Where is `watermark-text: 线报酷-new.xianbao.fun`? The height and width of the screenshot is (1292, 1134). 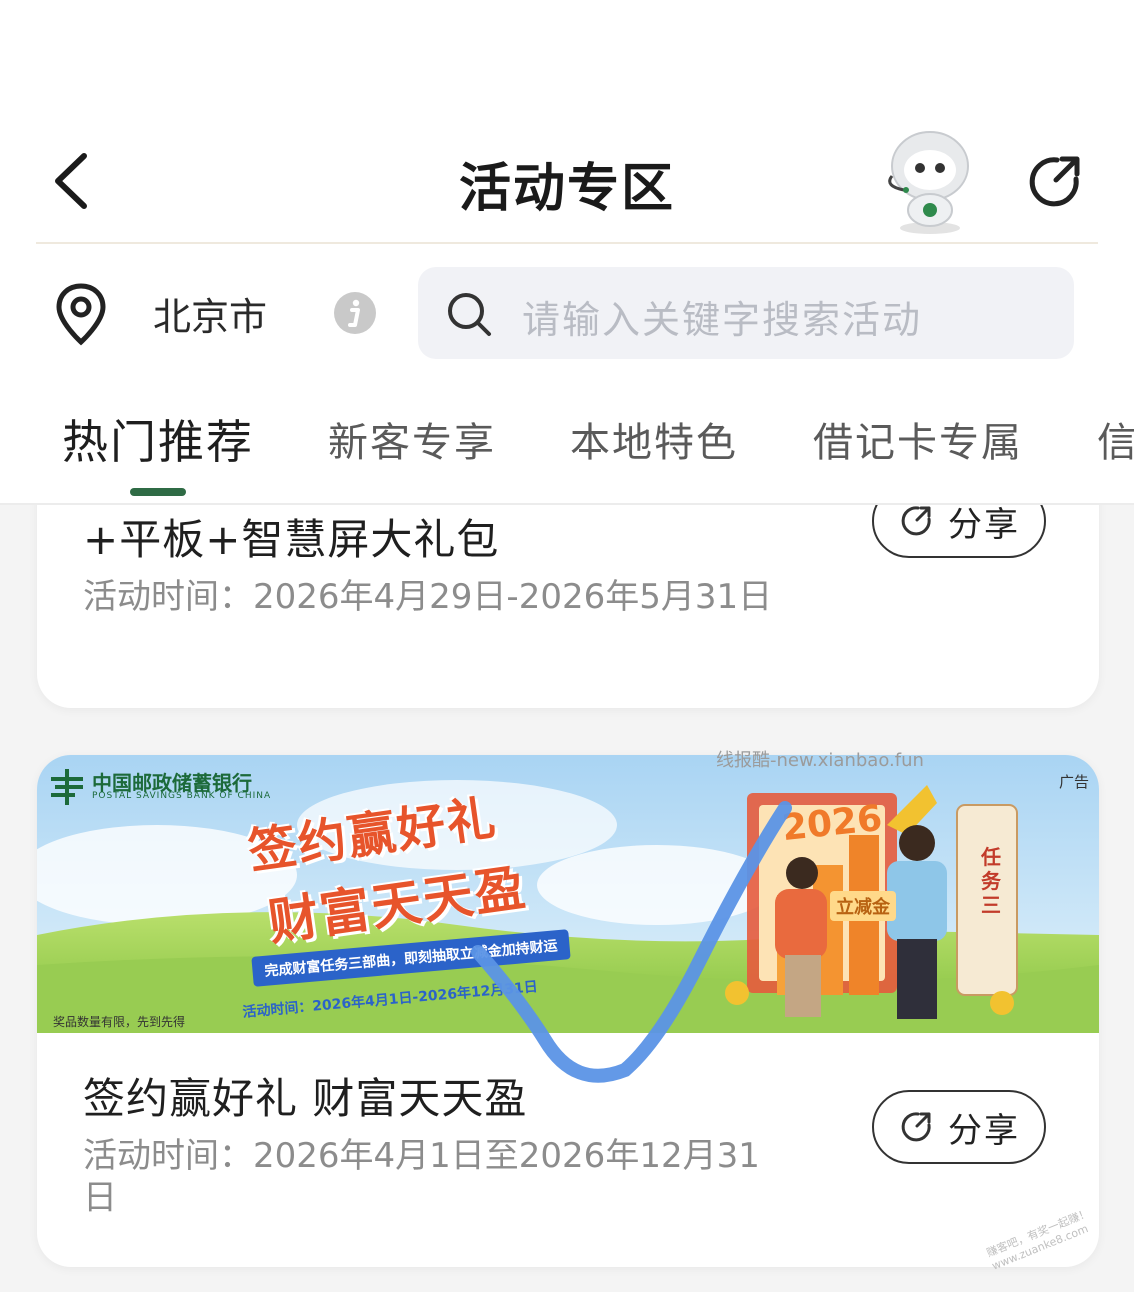 watermark-text: 线报酷-new.xianbao.fun is located at coordinates (820, 760).